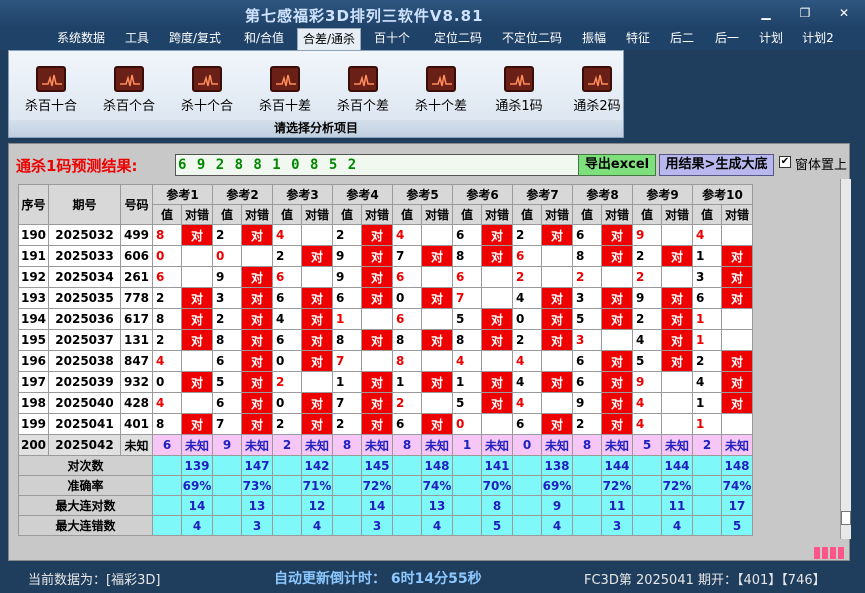 The width and height of the screenshot is (865, 593). I want to click on table-row: 196 2025038 847 4 6 对 0 对 7 8 4 4 6 对 5 对 2 对, so click(385, 361).